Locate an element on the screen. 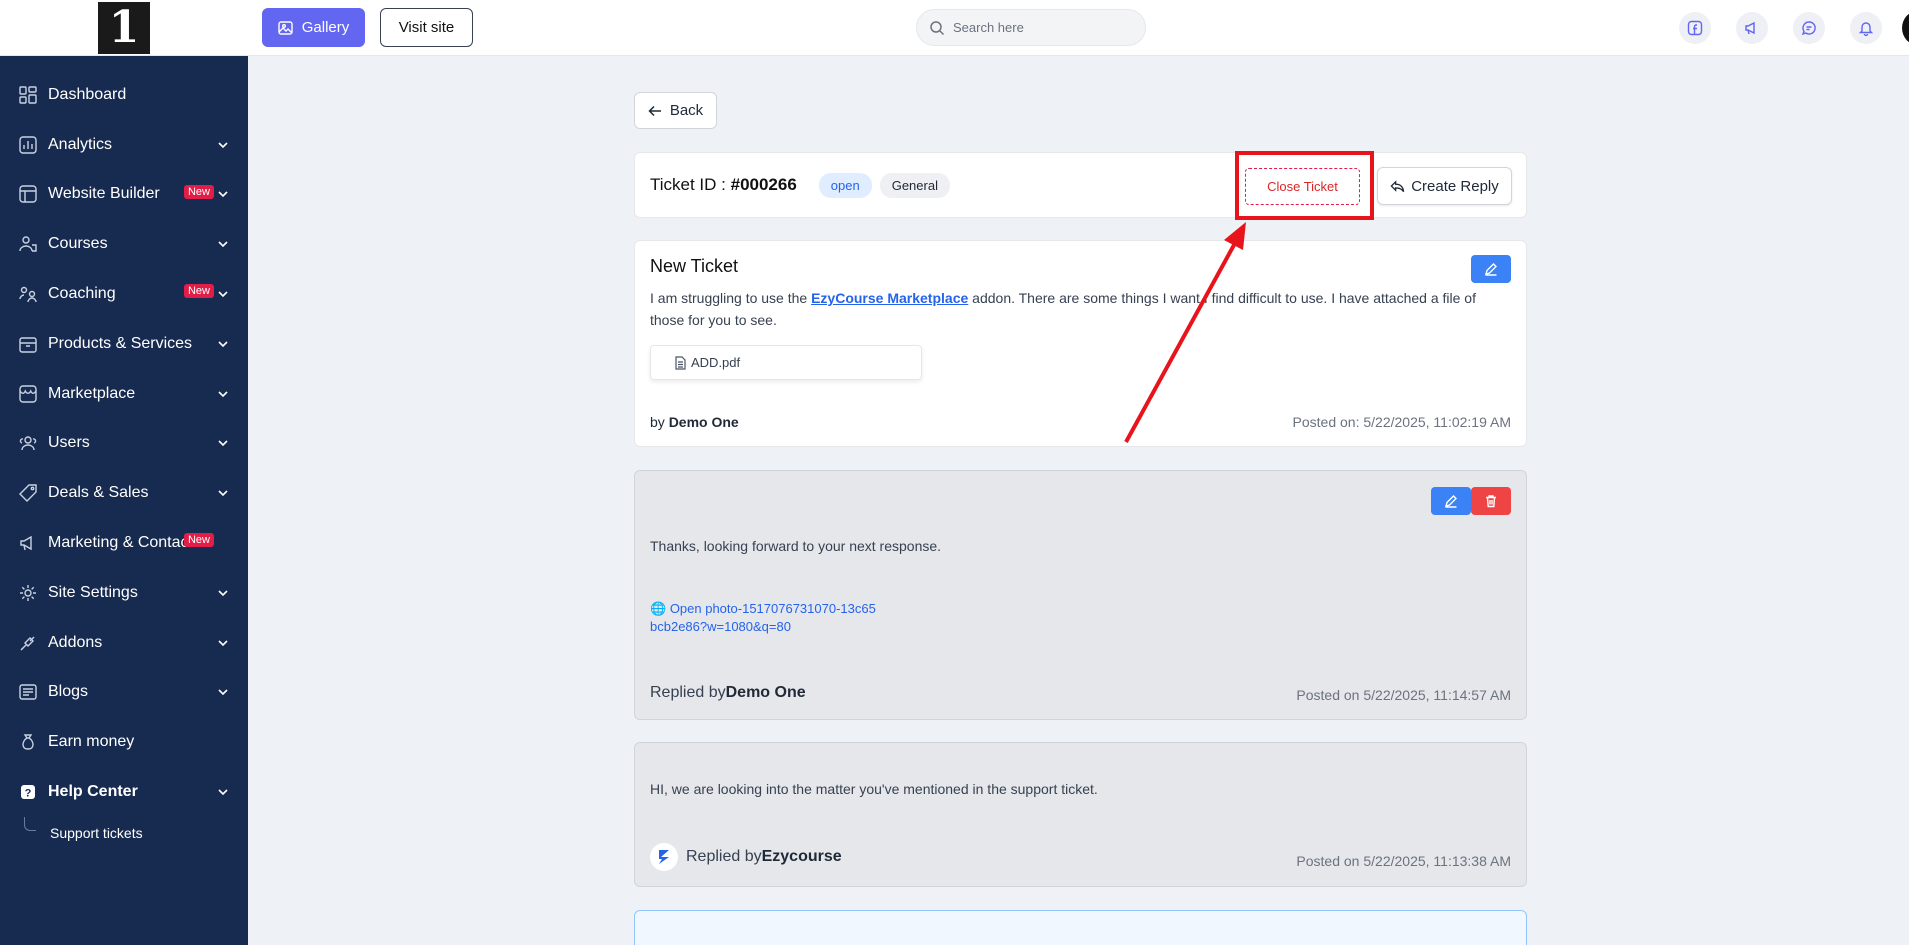 The width and height of the screenshot is (1909, 945). ezycourse-logo-icon is located at coordinates (664, 857).